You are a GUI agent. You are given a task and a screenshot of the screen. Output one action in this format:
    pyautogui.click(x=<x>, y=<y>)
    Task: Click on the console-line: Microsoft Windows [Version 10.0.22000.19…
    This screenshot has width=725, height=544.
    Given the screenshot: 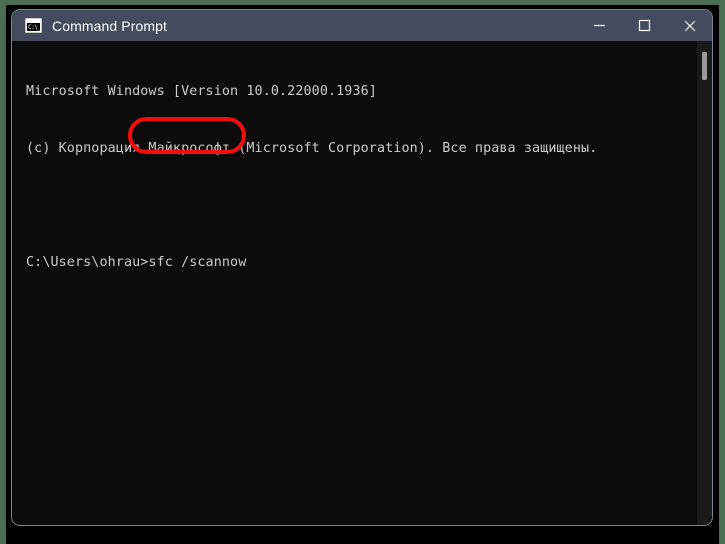 What is the action you would take?
    pyautogui.click(x=201, y=91)
    